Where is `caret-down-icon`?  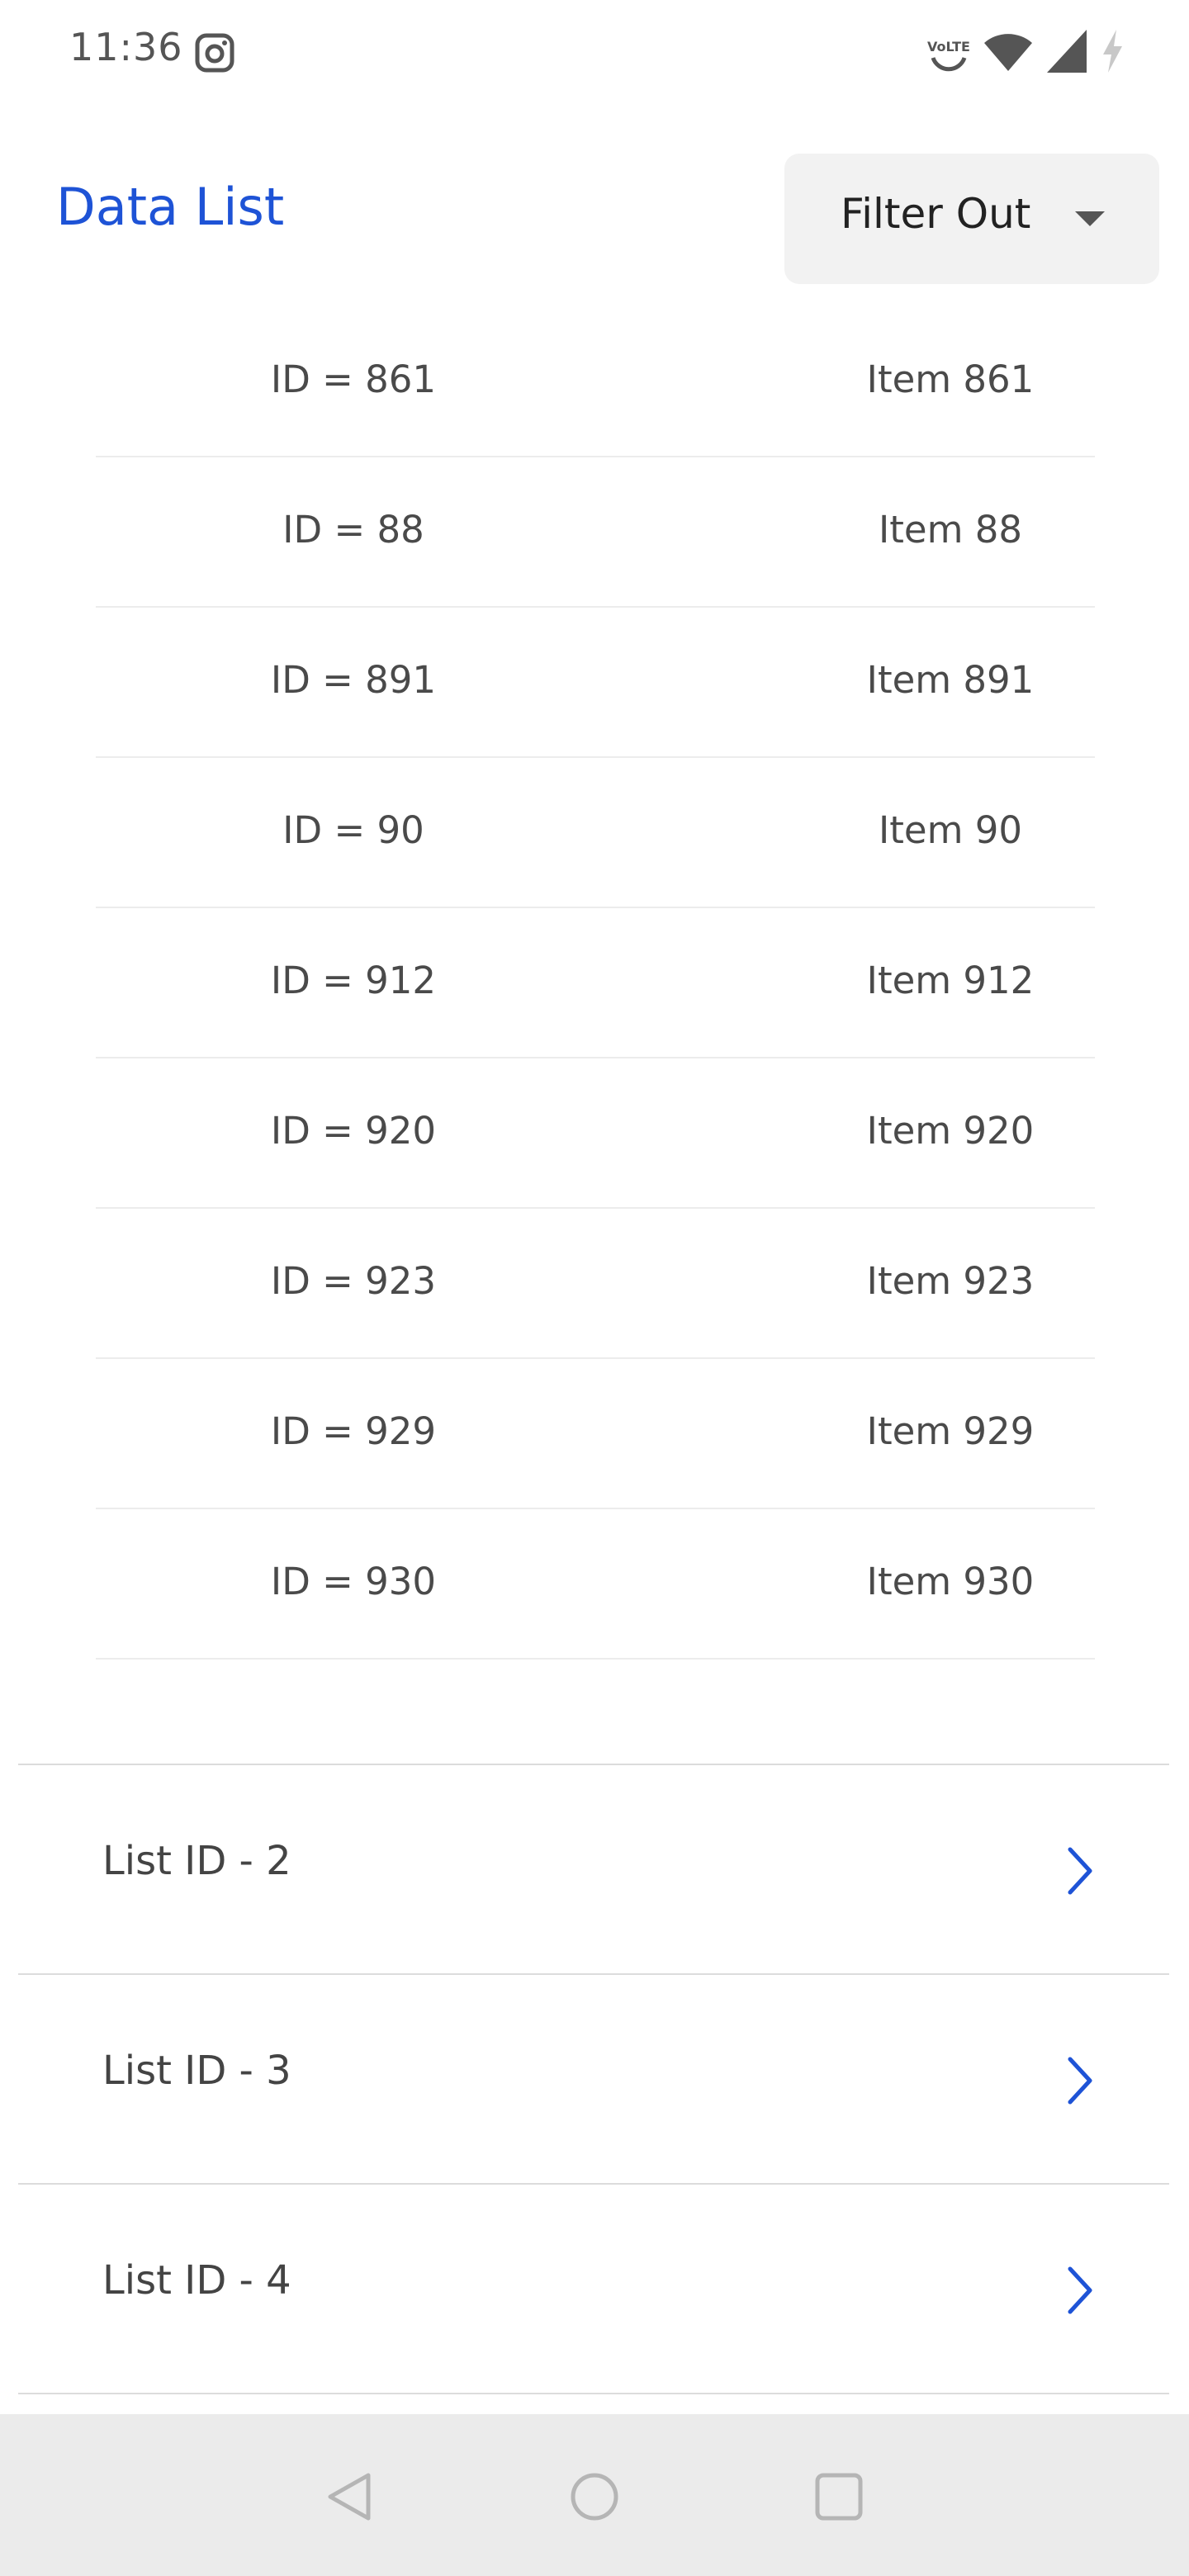
caret-down-icon is located at coordinates (1090, 218).